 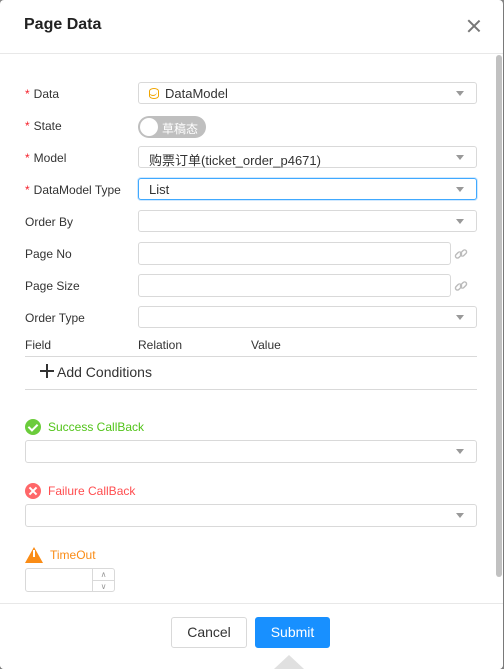 What do you see at coordinates (84, 427) in the screenshot?
I see `success-callback-label: Success CallBack` at bounding box center [84, 427].